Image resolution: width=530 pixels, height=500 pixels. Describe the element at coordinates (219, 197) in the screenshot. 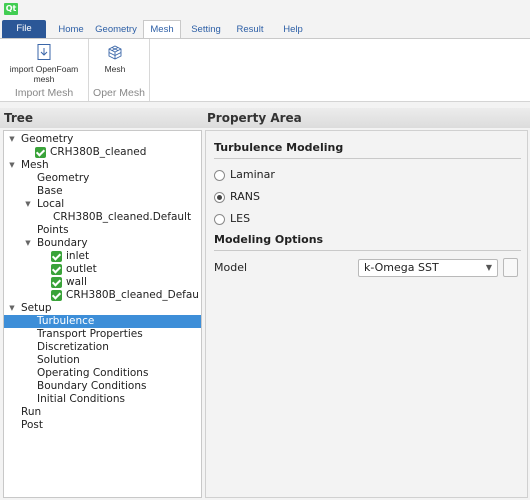

I see `radio-checked-icon` at that location.